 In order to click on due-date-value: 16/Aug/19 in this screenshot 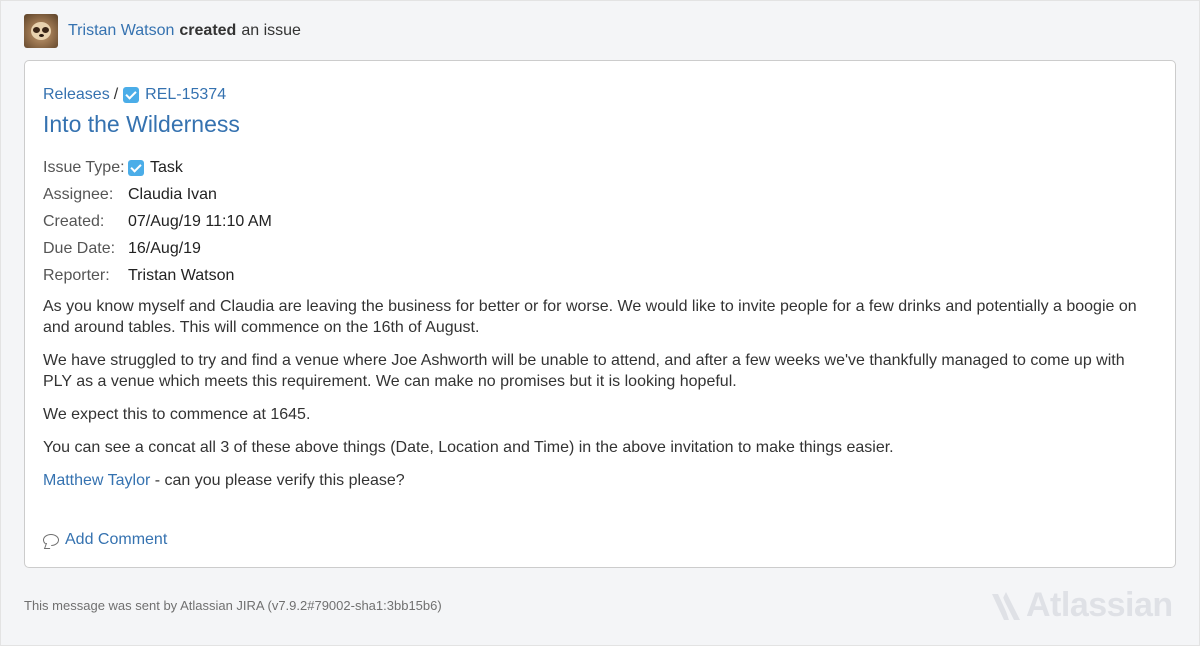, I will do `click(164, 248)`.